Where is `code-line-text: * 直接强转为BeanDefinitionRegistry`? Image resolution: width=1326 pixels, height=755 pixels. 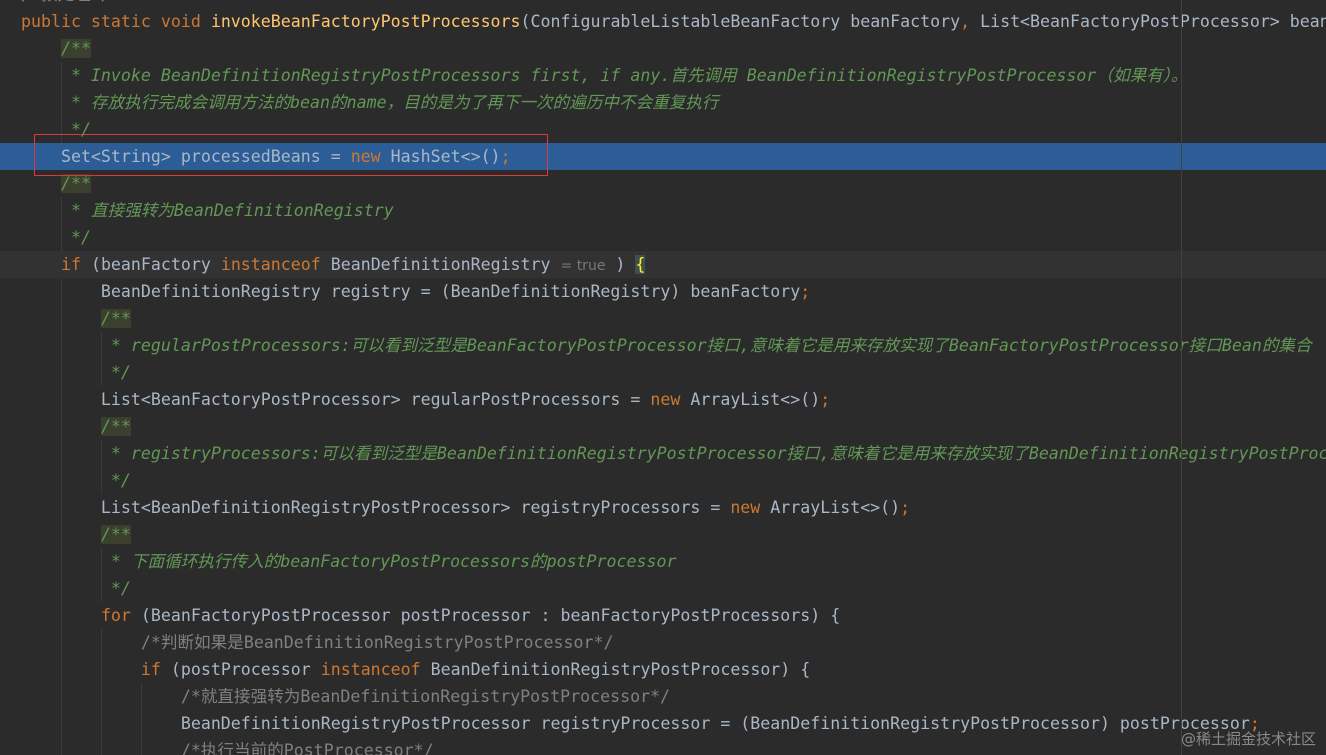
code-line-text: * 直接强转为BeanDefinitionRegistry is located at coordinates (207, 210).